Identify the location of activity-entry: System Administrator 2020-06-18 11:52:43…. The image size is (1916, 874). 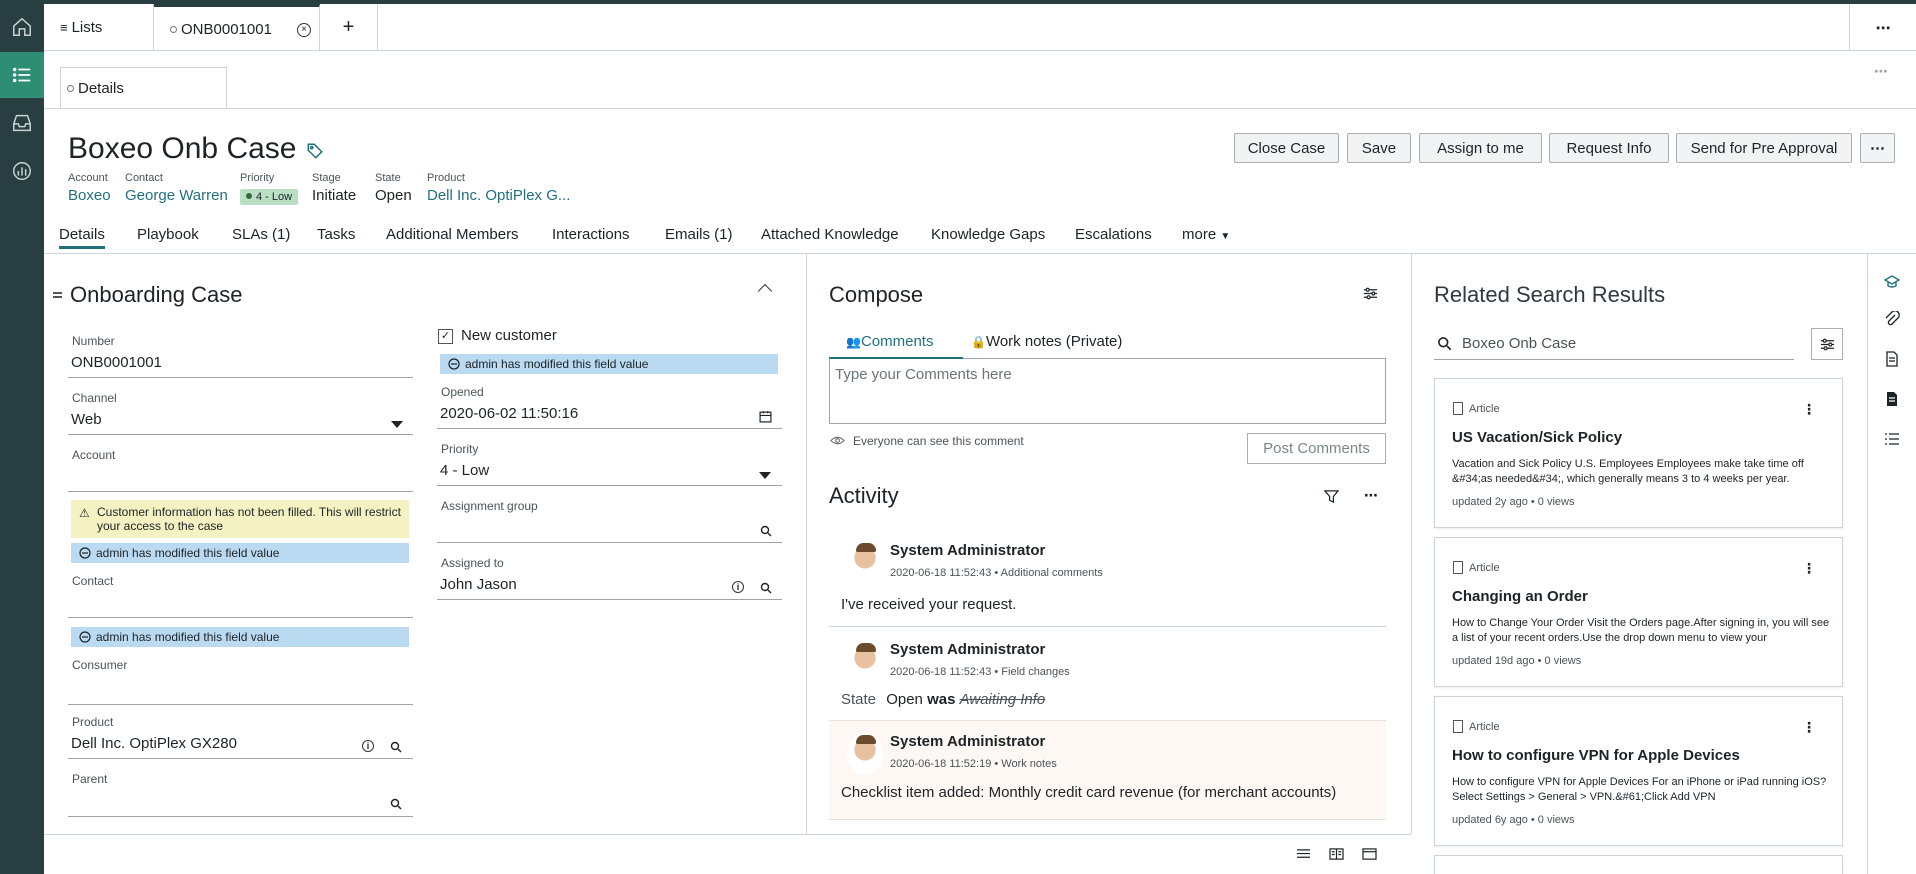
(1107, 579).